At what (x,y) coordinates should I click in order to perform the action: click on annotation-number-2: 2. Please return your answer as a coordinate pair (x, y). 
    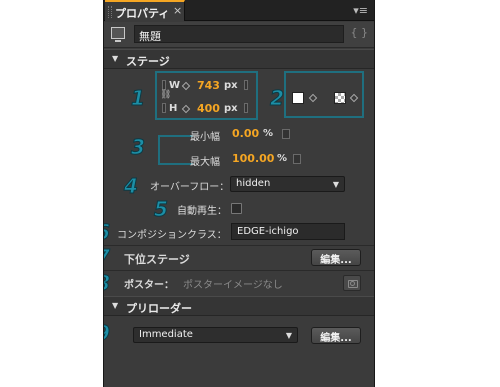
    Looking at the image, I should click on (277, 98).